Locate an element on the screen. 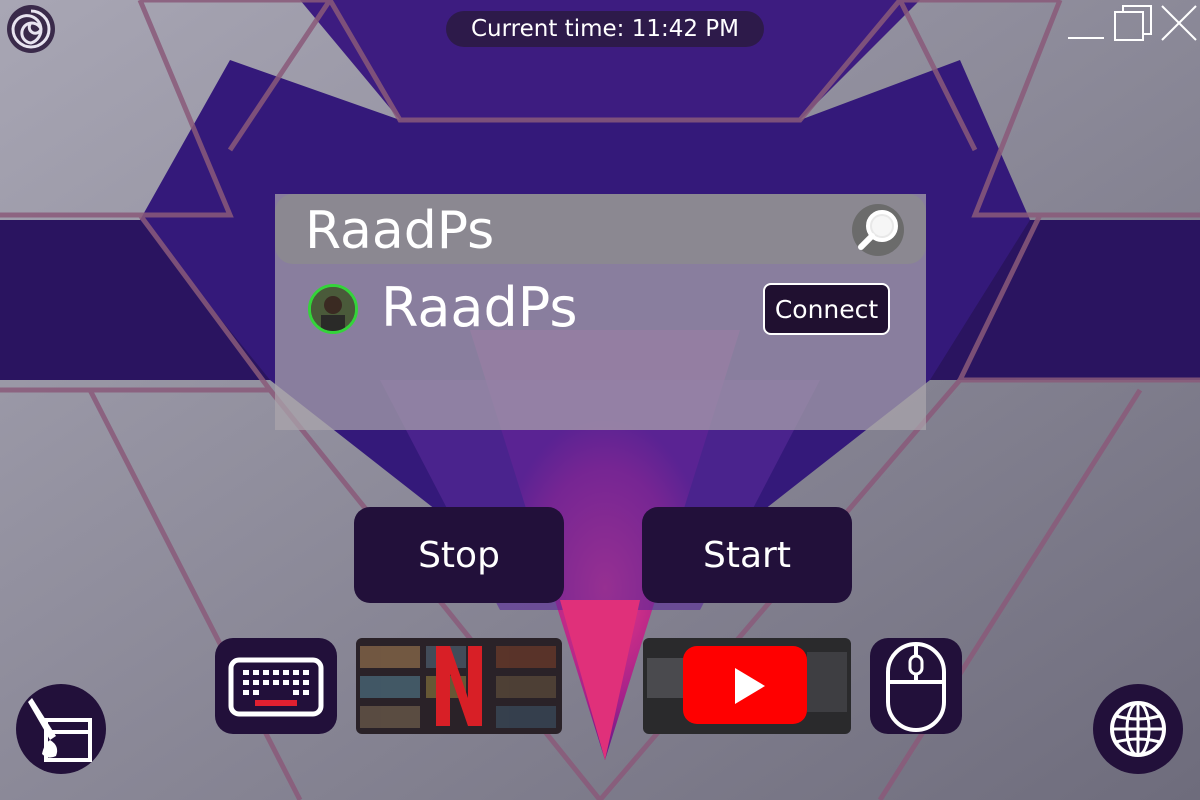  current-time-badge: Current time: 11:42 PM is located at coordinates (605, 29).